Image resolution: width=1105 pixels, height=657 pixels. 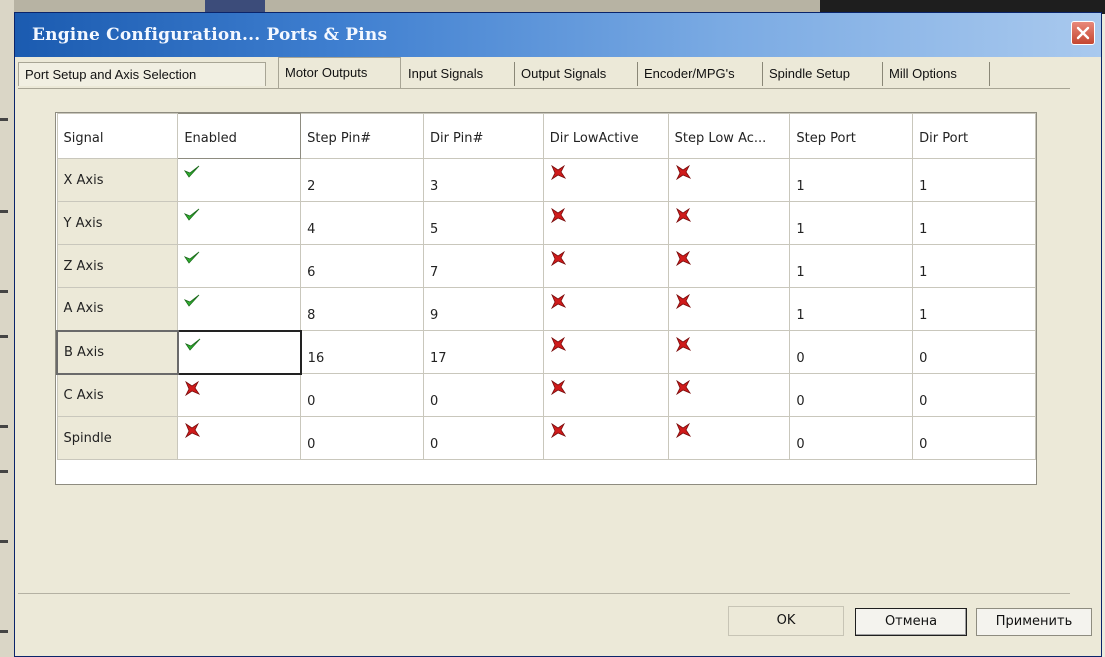 I want to click on dir-pin-cell: 17, so click(x=483, y=352).